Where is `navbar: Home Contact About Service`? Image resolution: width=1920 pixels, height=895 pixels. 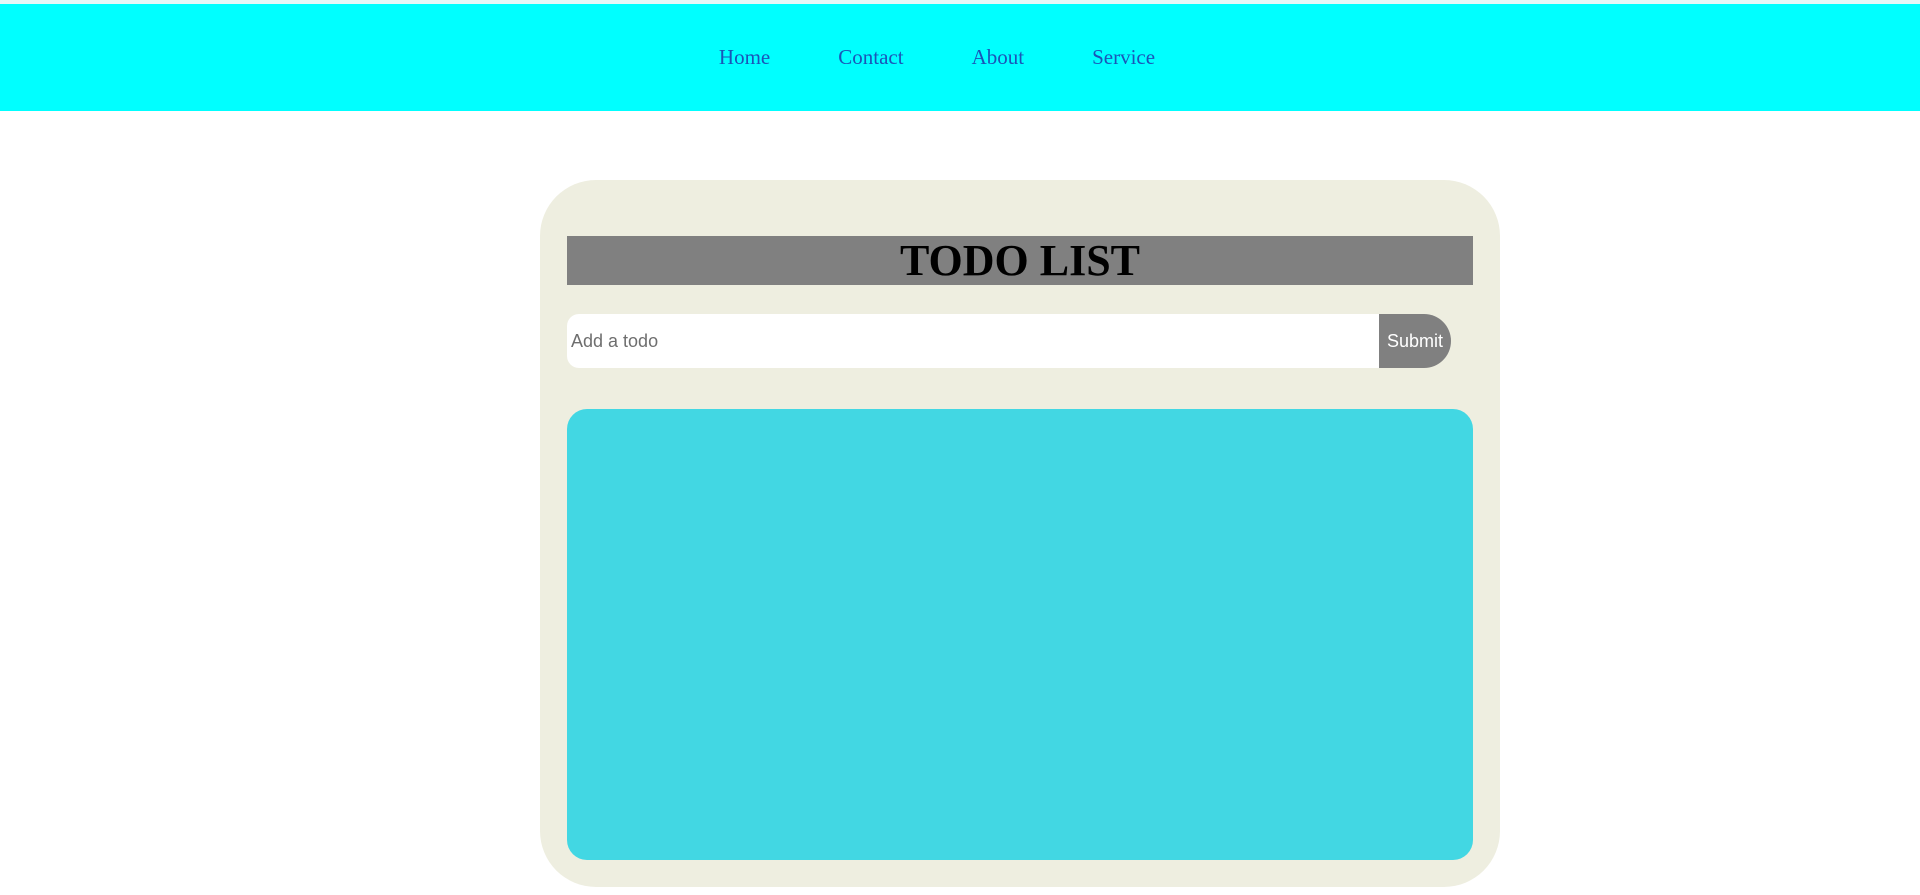
navbar: Home Contact About Service is located at coordinates (960, 55).